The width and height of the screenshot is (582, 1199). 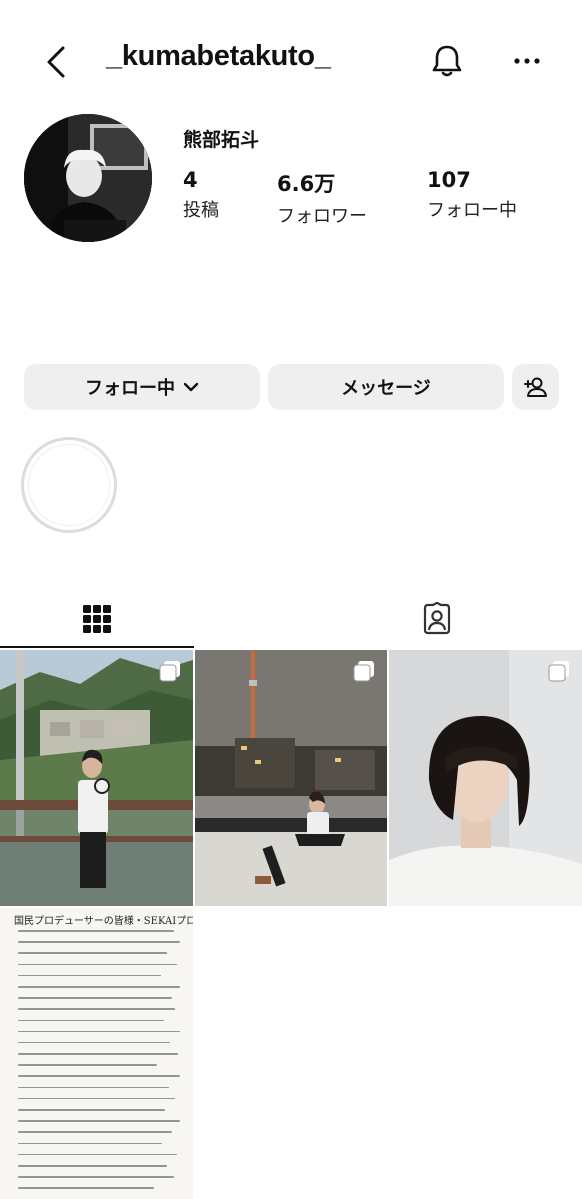 I want to click on following-button-label: フォロー中, so click(x=130, y=388).